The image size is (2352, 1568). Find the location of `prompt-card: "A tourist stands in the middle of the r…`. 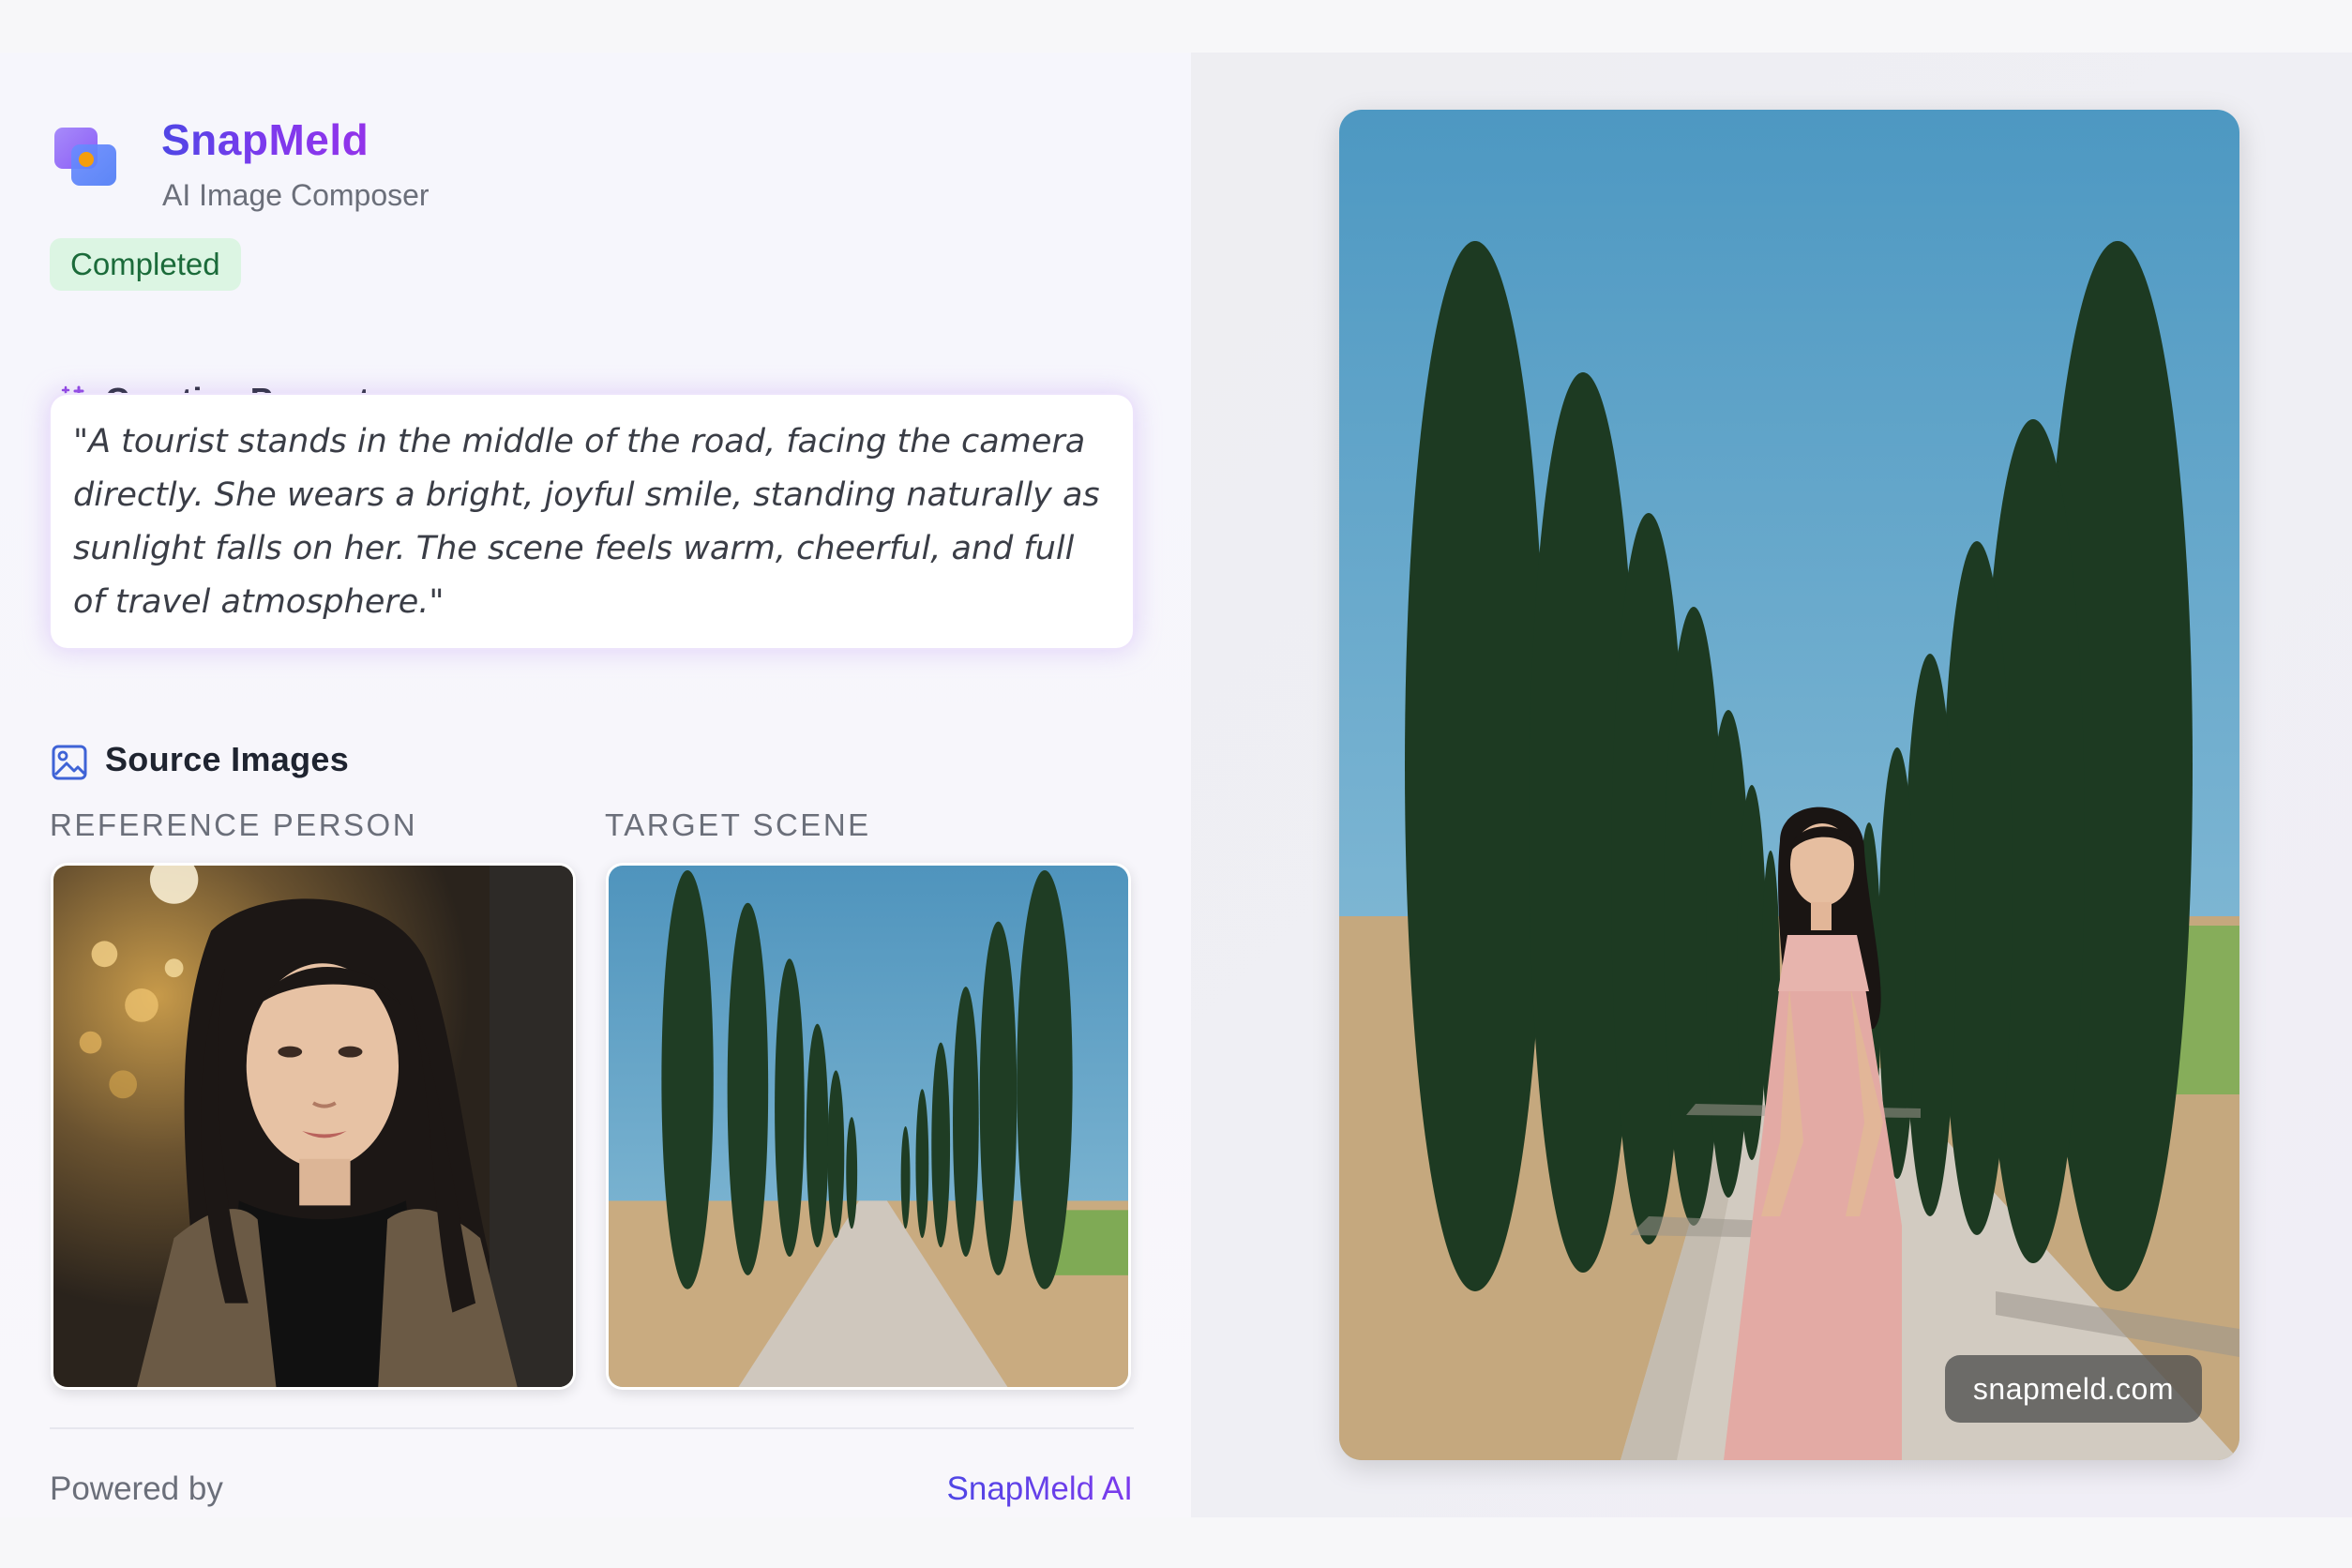

prompt-card: "A tourist stands in the middle of the r… is located at coordinates (592, 522).